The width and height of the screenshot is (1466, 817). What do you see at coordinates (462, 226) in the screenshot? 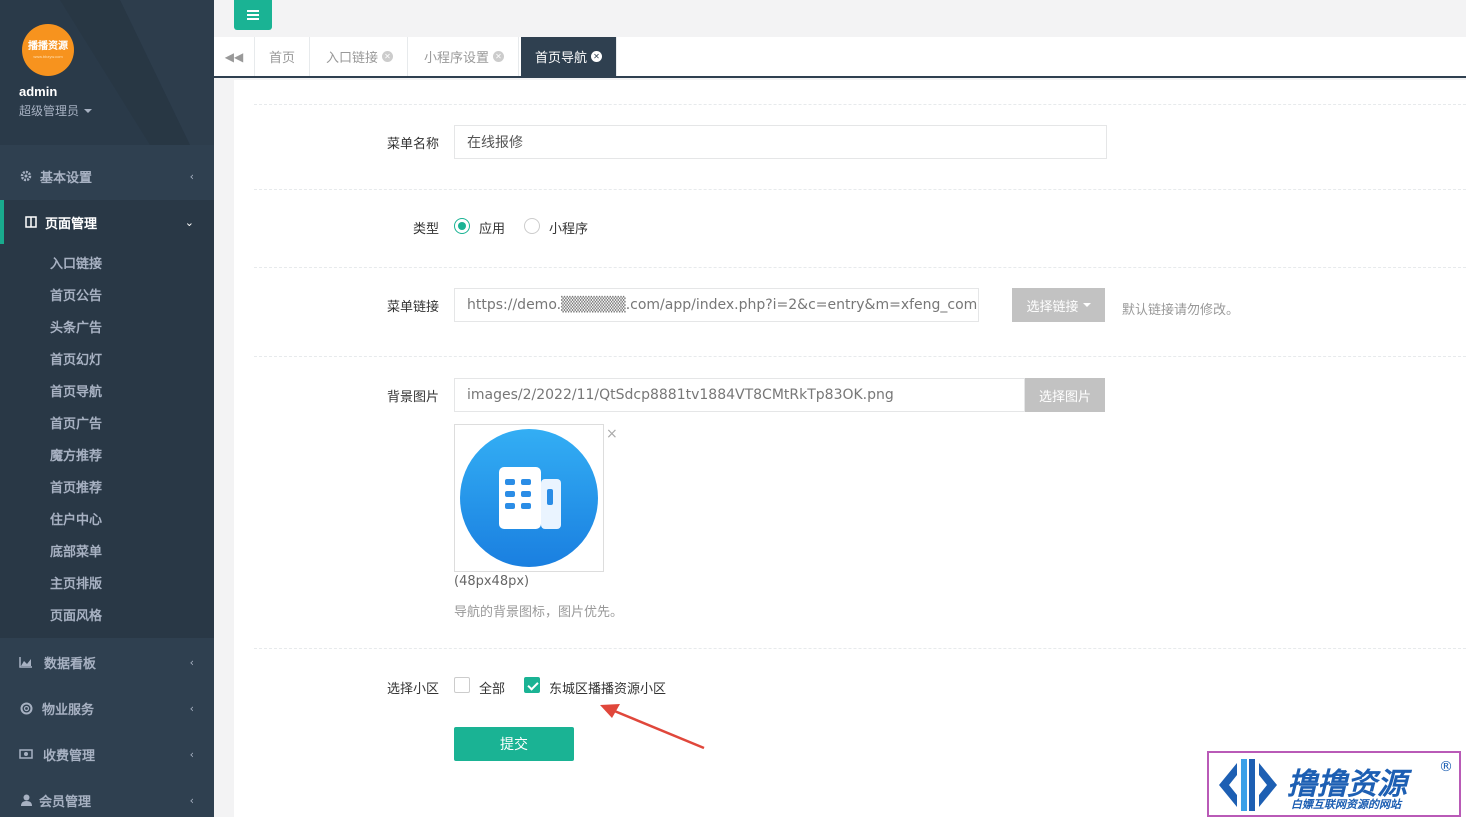
I see `type-radio-app` at bounding box center [462, 226].